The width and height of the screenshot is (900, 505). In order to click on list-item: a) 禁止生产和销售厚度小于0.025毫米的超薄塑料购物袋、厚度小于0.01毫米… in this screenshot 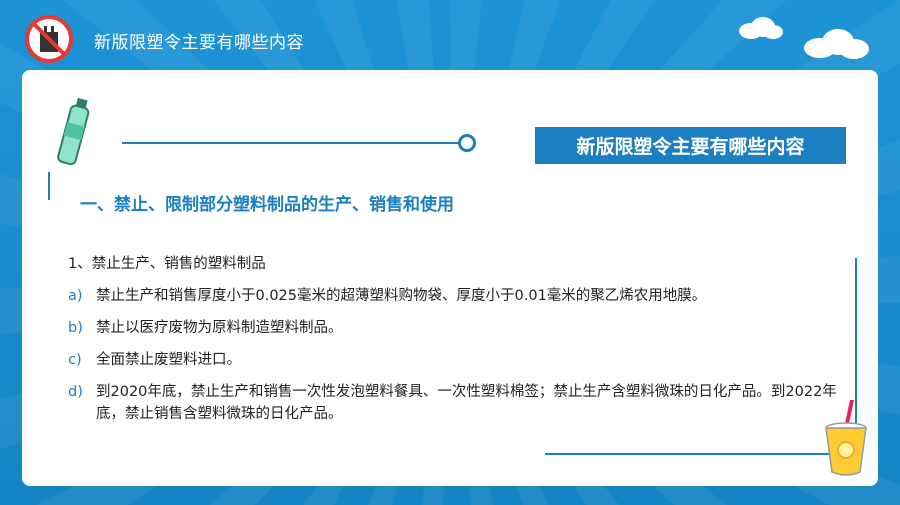, I will do `click(453, 296)`.